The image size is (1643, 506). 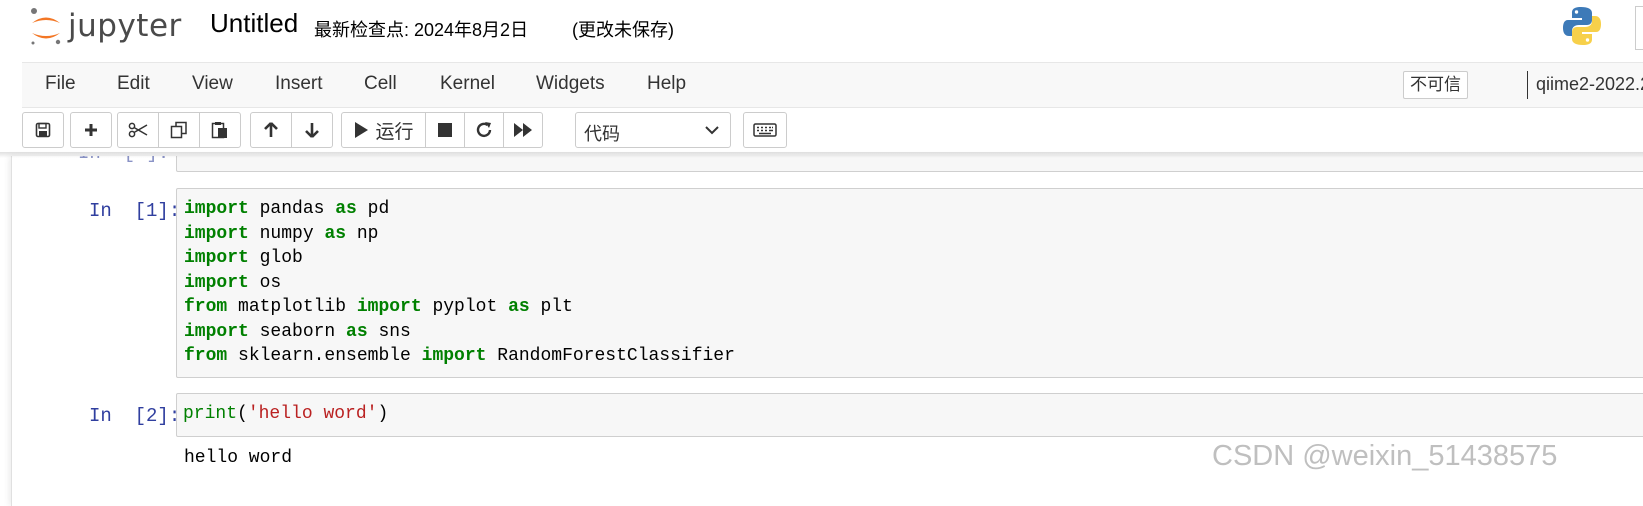 What do you see at coordinates (362, 130) in the screenshot?
I see `play-icon` at bounding box center [362, 130].